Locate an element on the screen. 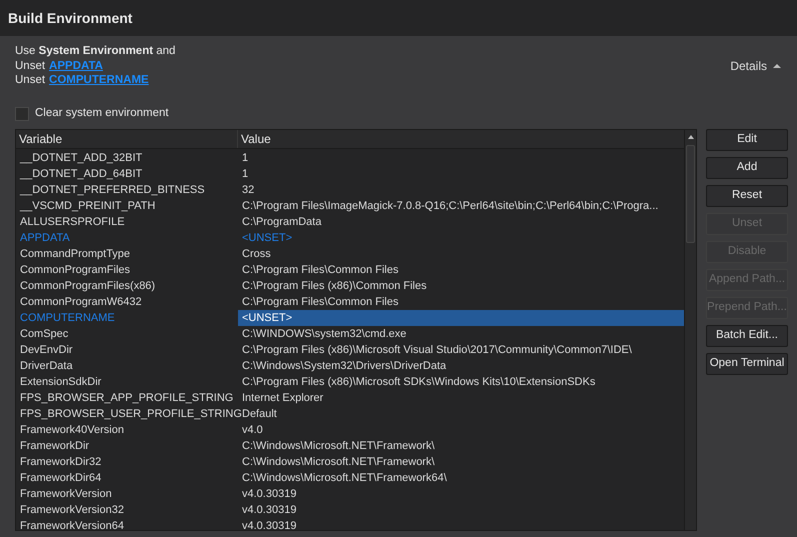 The height and width of the screenshot is (537, 797). value-cell: C:\Program Files (x86)\Microsoft Visual Studio\2017\Community\Common7\IDE\ is located at coordinates (461, 350).